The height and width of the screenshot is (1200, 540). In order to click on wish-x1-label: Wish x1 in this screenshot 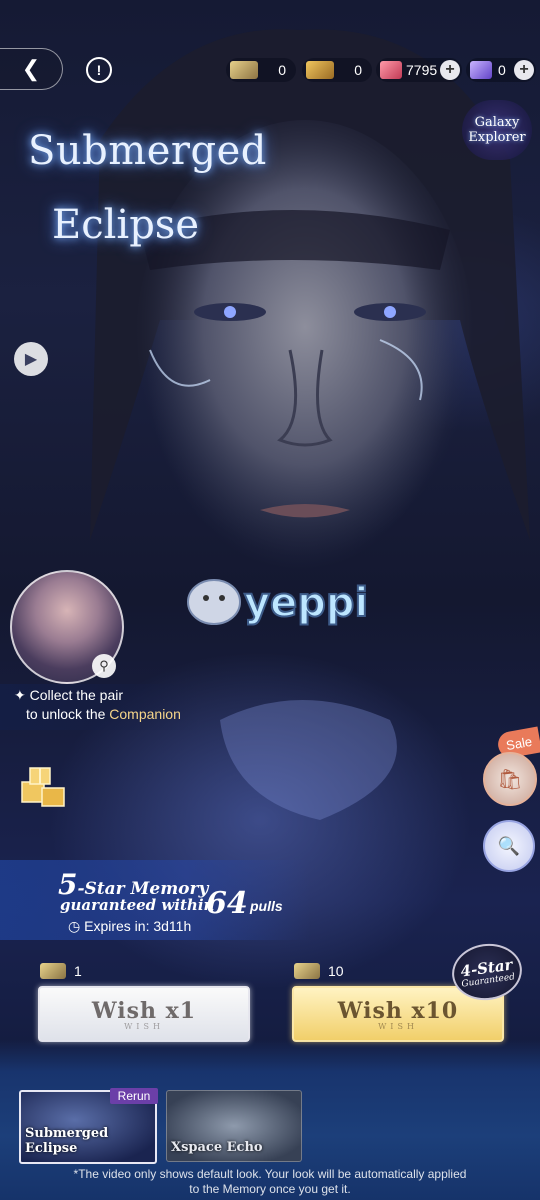, I will do `click(144, 1010)`.